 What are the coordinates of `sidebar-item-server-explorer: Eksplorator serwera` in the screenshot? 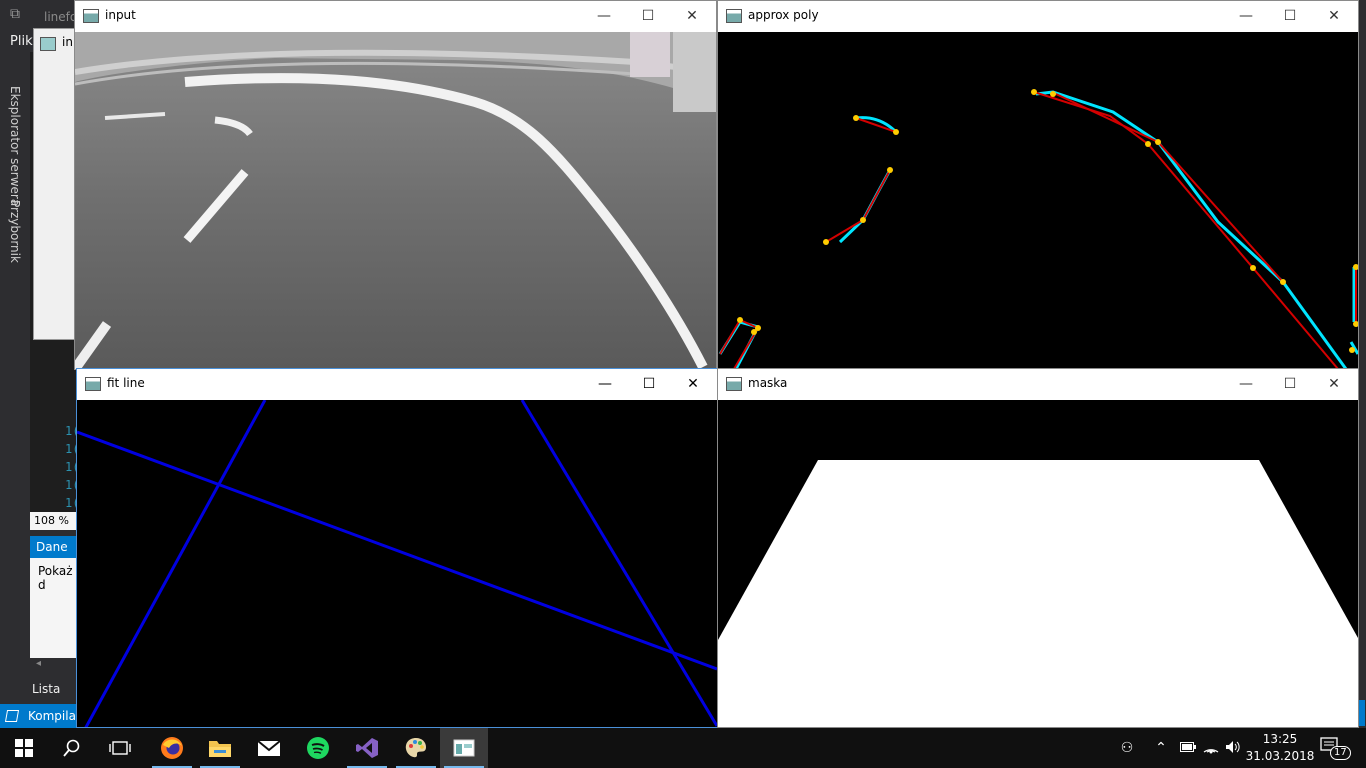 It's located at (15, 146).